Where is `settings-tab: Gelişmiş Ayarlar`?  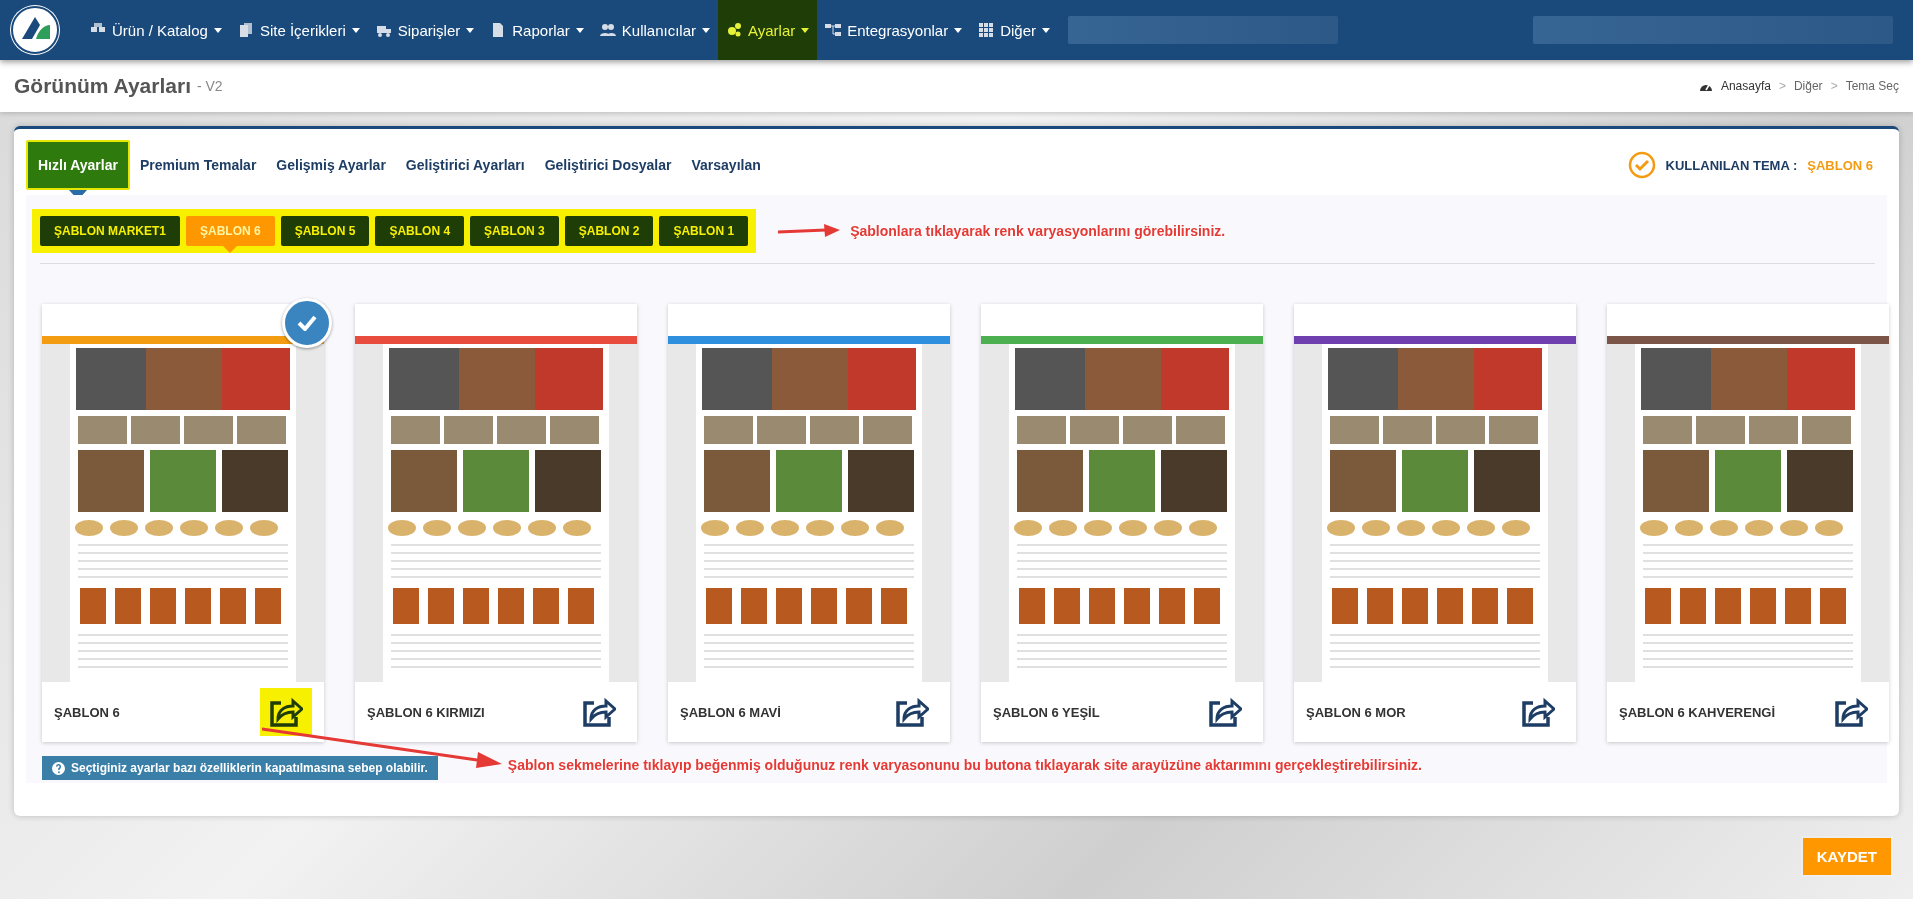 settings-tab: Gelişmiş Ayarlar is located at coordinates (331, 165).